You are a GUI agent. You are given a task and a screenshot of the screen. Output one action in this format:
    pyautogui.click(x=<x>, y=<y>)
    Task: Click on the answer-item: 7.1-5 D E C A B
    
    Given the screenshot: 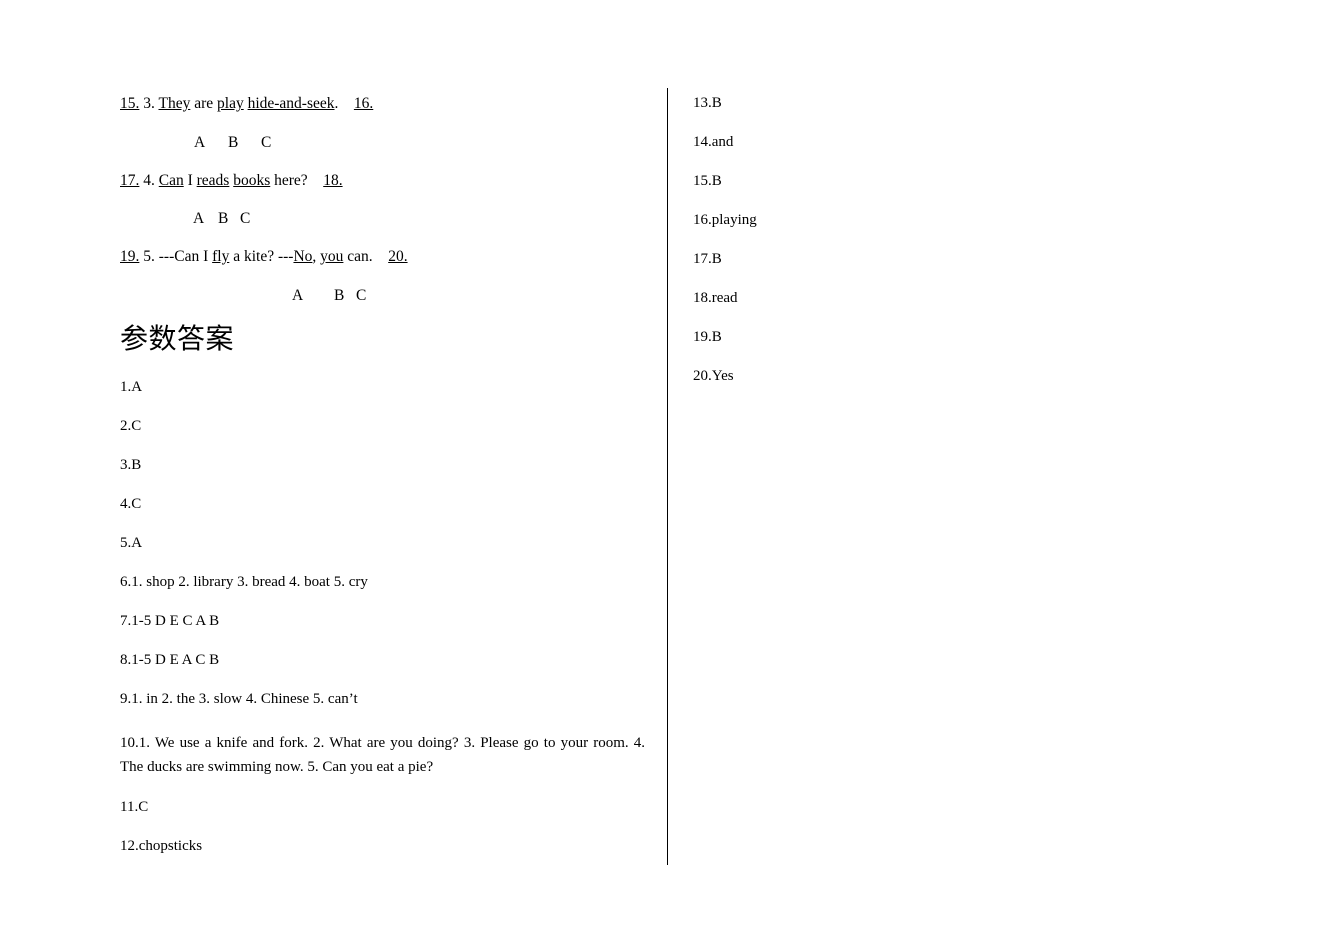 What is the action you would take?
    pyautogui.click(x=170, y=620)
    